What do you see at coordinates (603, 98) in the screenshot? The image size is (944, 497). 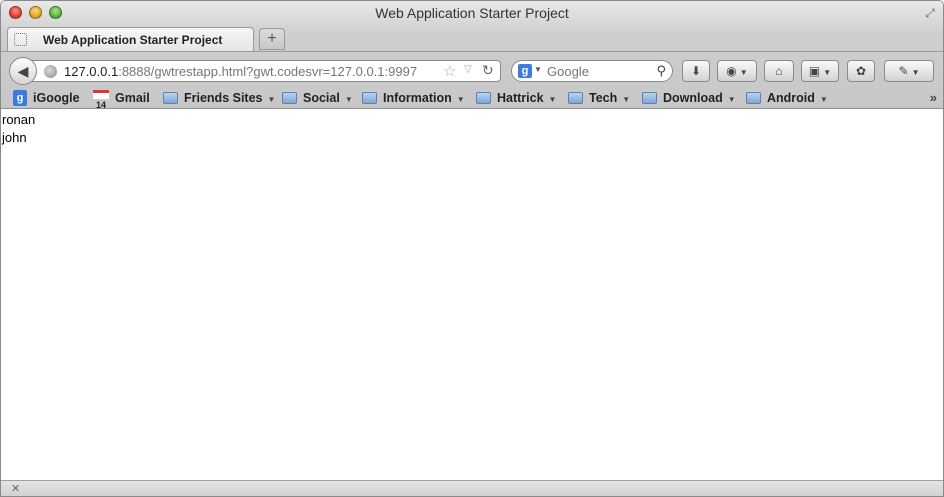 I see `bookmark-label: Tech` at bounding box center [603, 98].